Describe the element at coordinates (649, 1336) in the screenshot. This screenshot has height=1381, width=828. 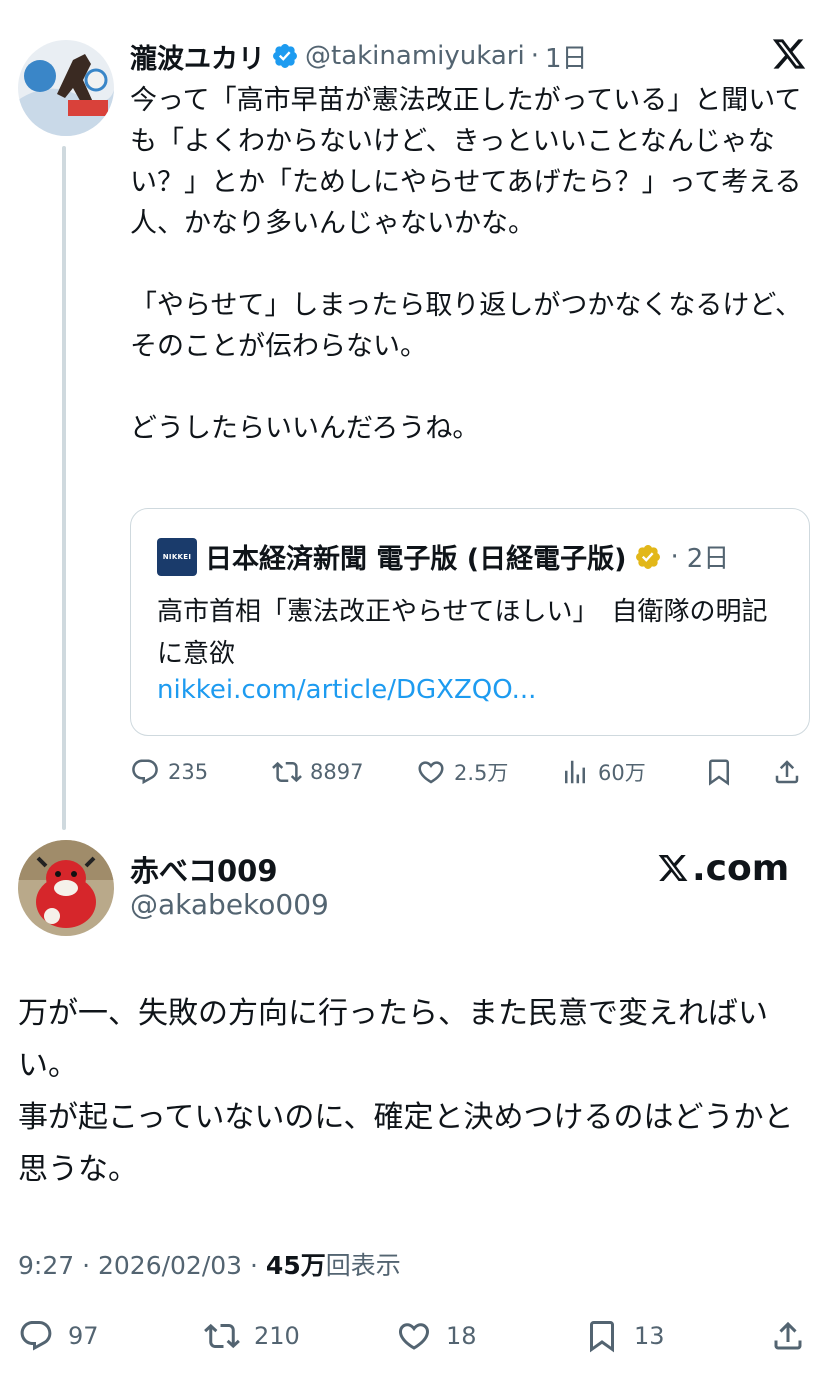
I see `bookmark-count: 13` at that location.